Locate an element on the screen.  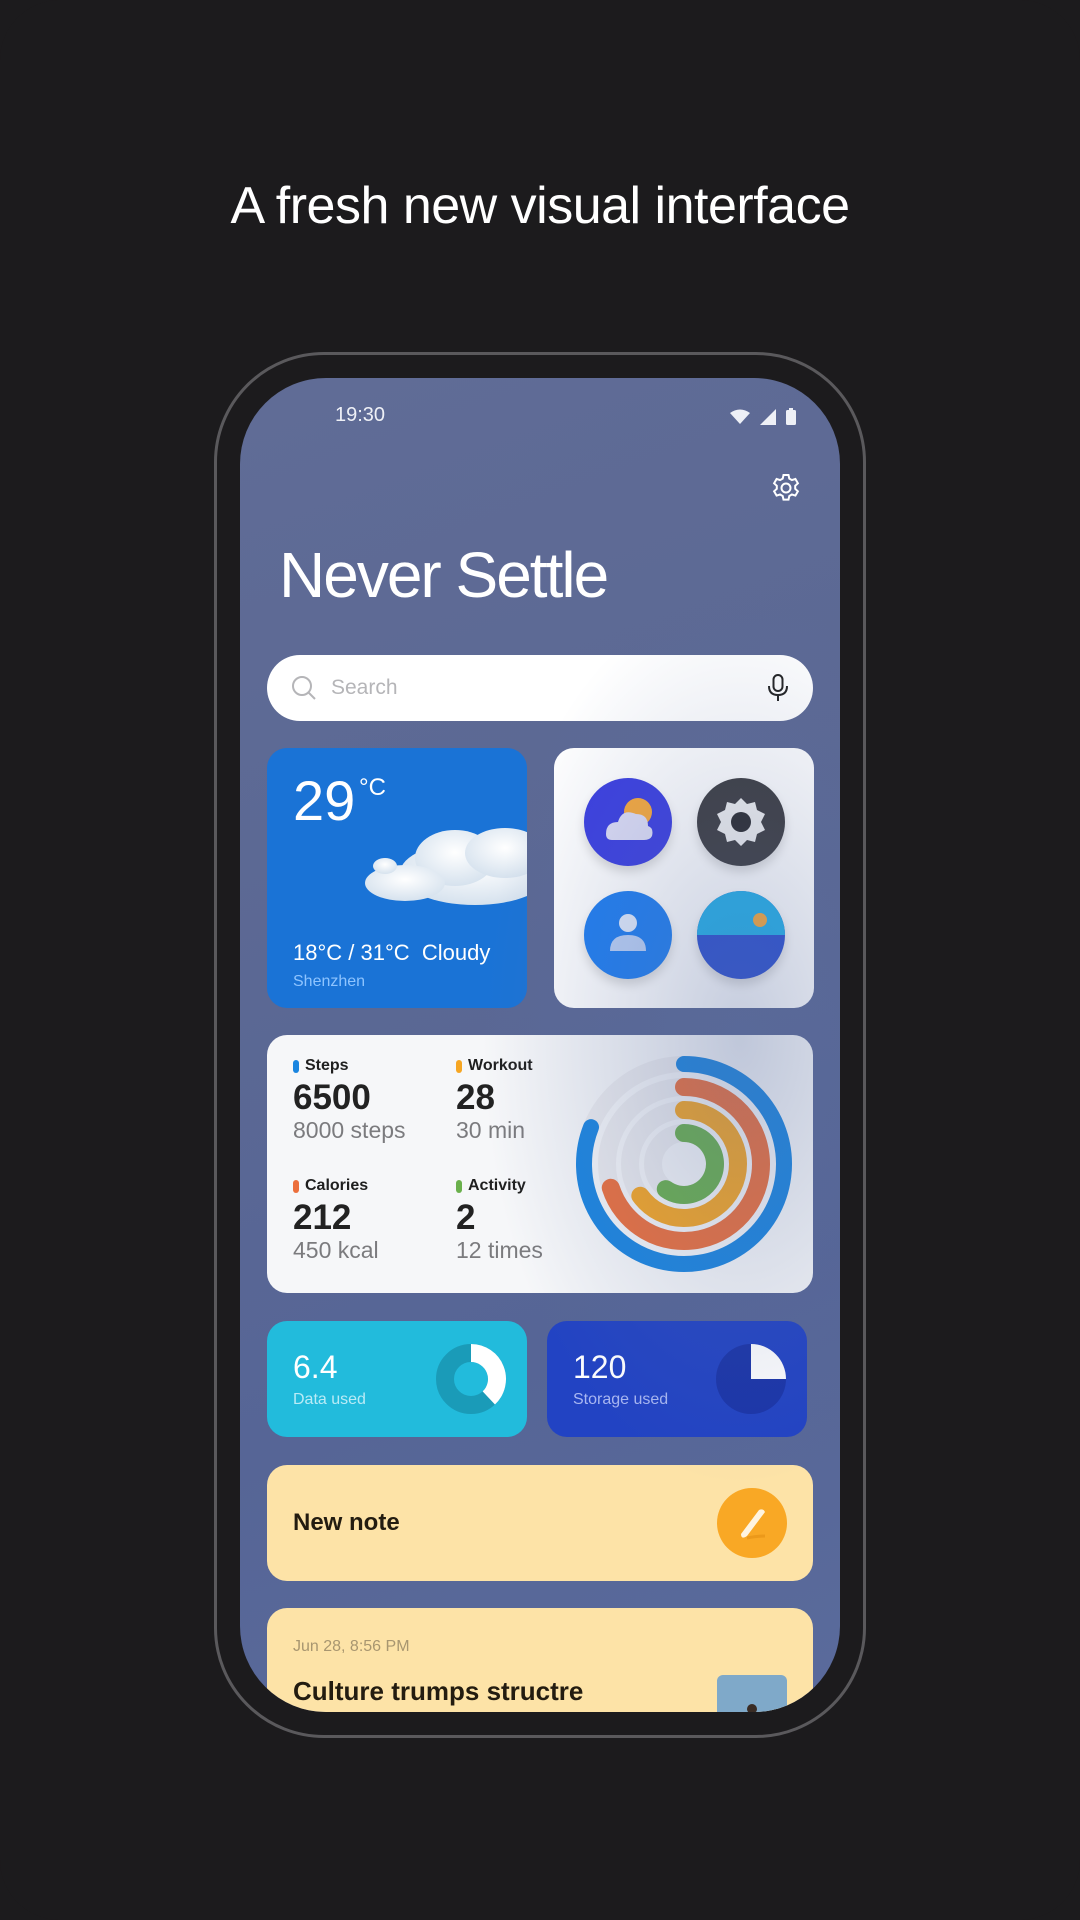
note-thumbnail is located at coordinates (752, 1693).